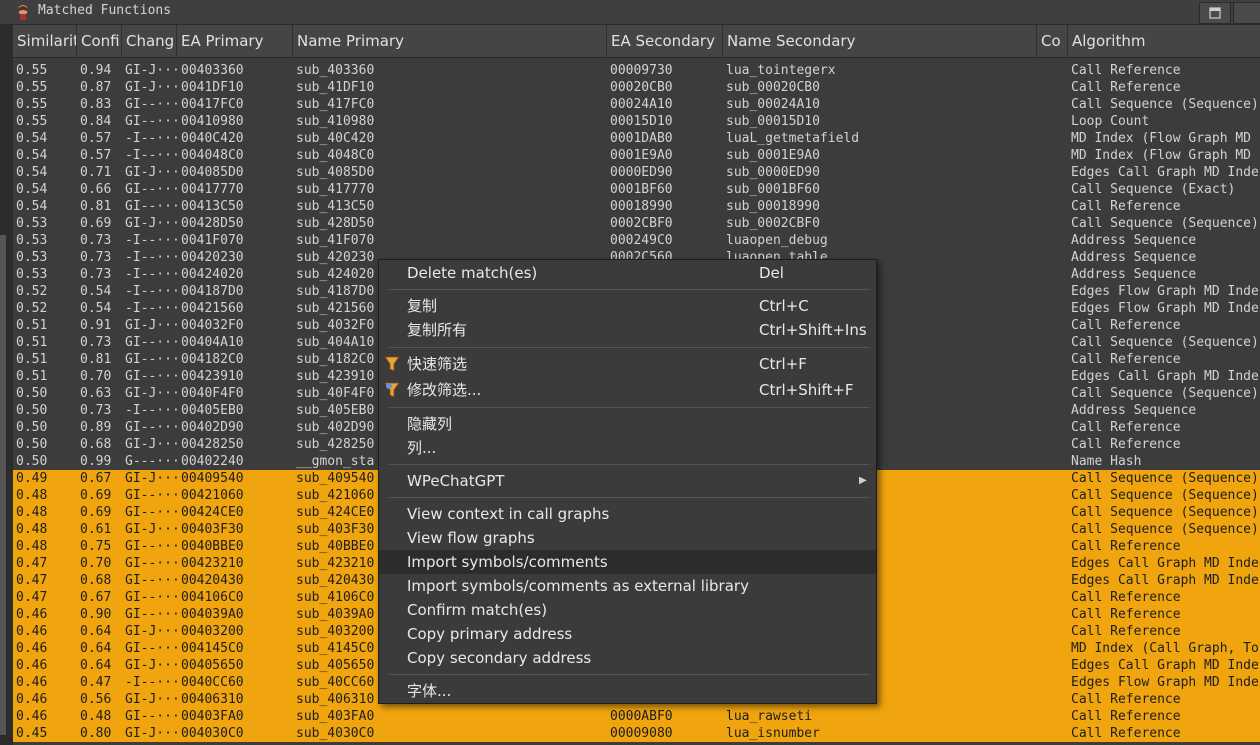  Describe the element at coordinates (96, 614) in the screenshot. I see `cell-confidence: 0.90` at that location.